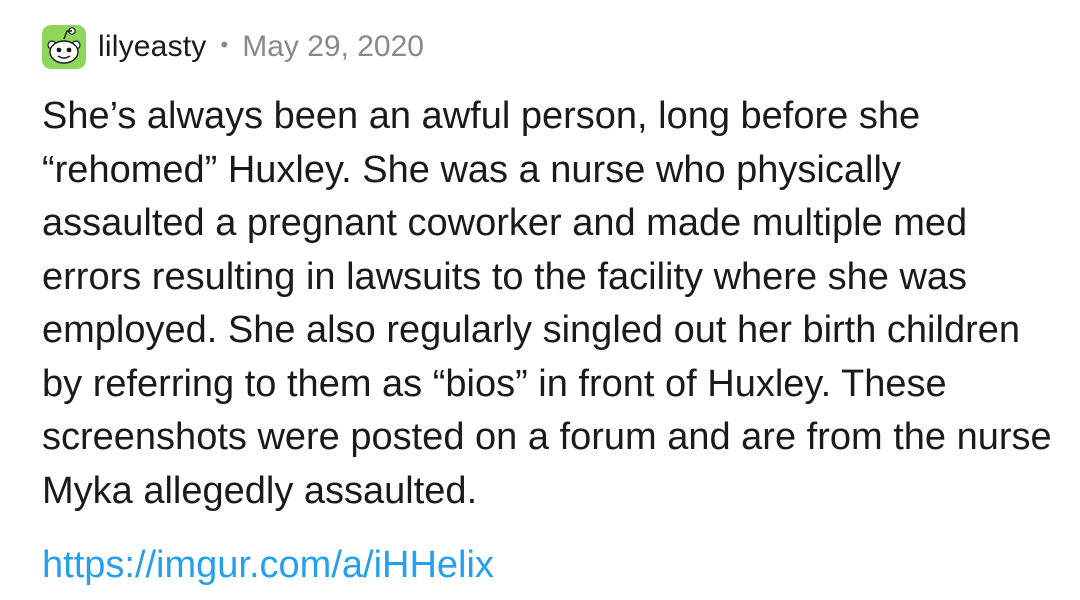  What do you see at coordinates (268, 565) in the screenshot?
I see `imgur-link: https://imgur.com/a/iHHelix` at bounding box center [268, 565].